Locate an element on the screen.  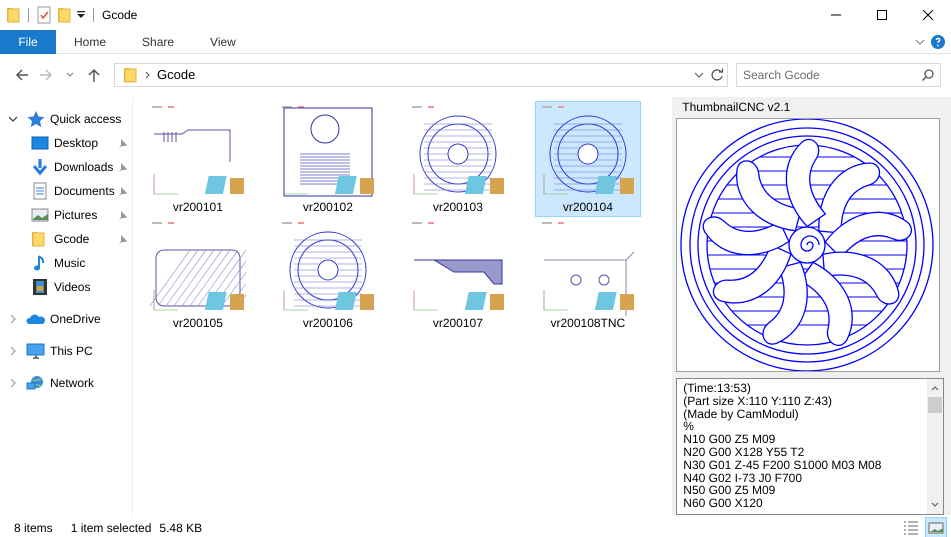
code-line: N40 G02 I-73 J0 F700 is located at coordinates (743, 478).